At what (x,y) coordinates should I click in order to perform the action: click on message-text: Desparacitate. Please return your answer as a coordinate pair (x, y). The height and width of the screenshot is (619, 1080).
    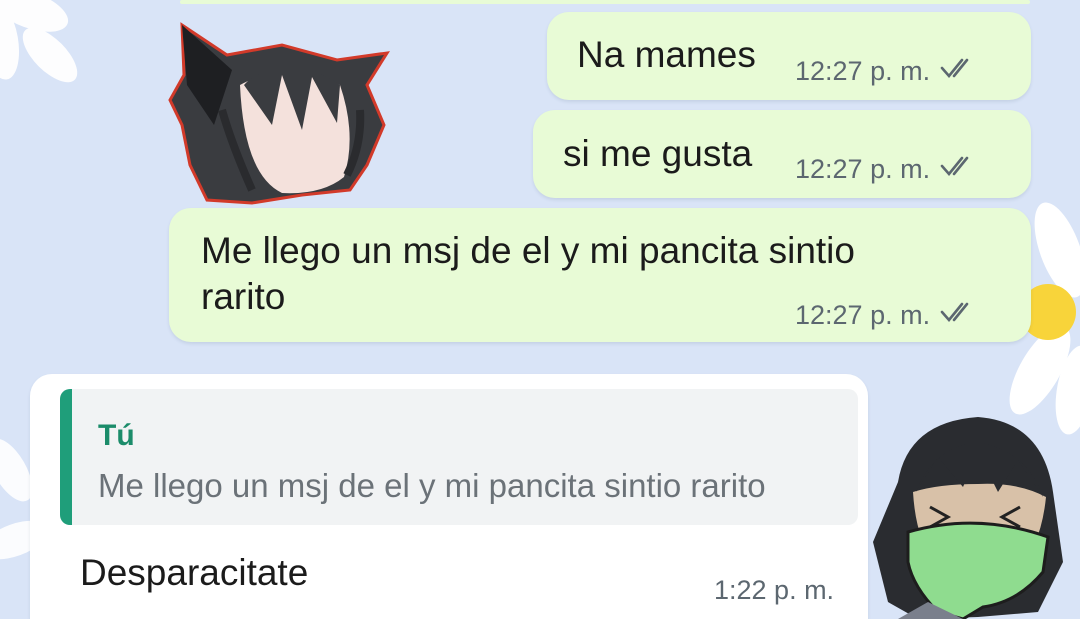
    Looking at the image, I should click on (194, 572).